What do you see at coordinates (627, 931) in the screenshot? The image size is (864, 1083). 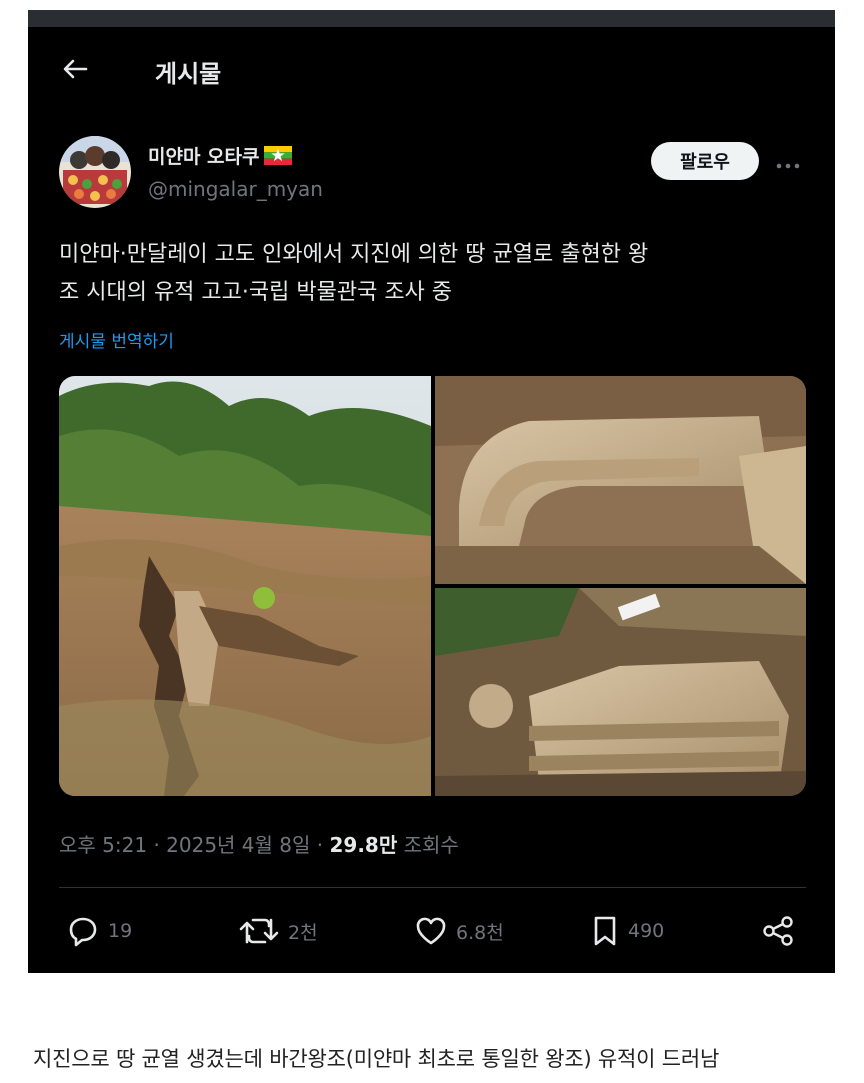 I see `bookmark-button: 490` at bounding box center [627, 931].